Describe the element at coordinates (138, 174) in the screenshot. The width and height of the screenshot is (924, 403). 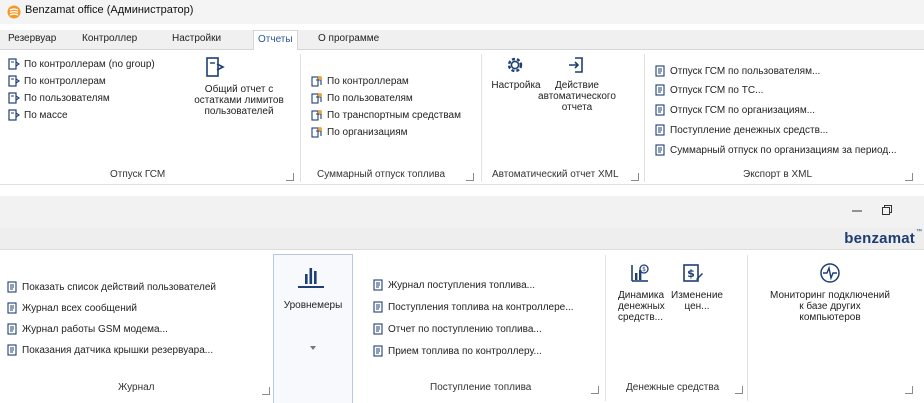
I see `group-fuel-release-label: Отпуск ГСМ` at that location.